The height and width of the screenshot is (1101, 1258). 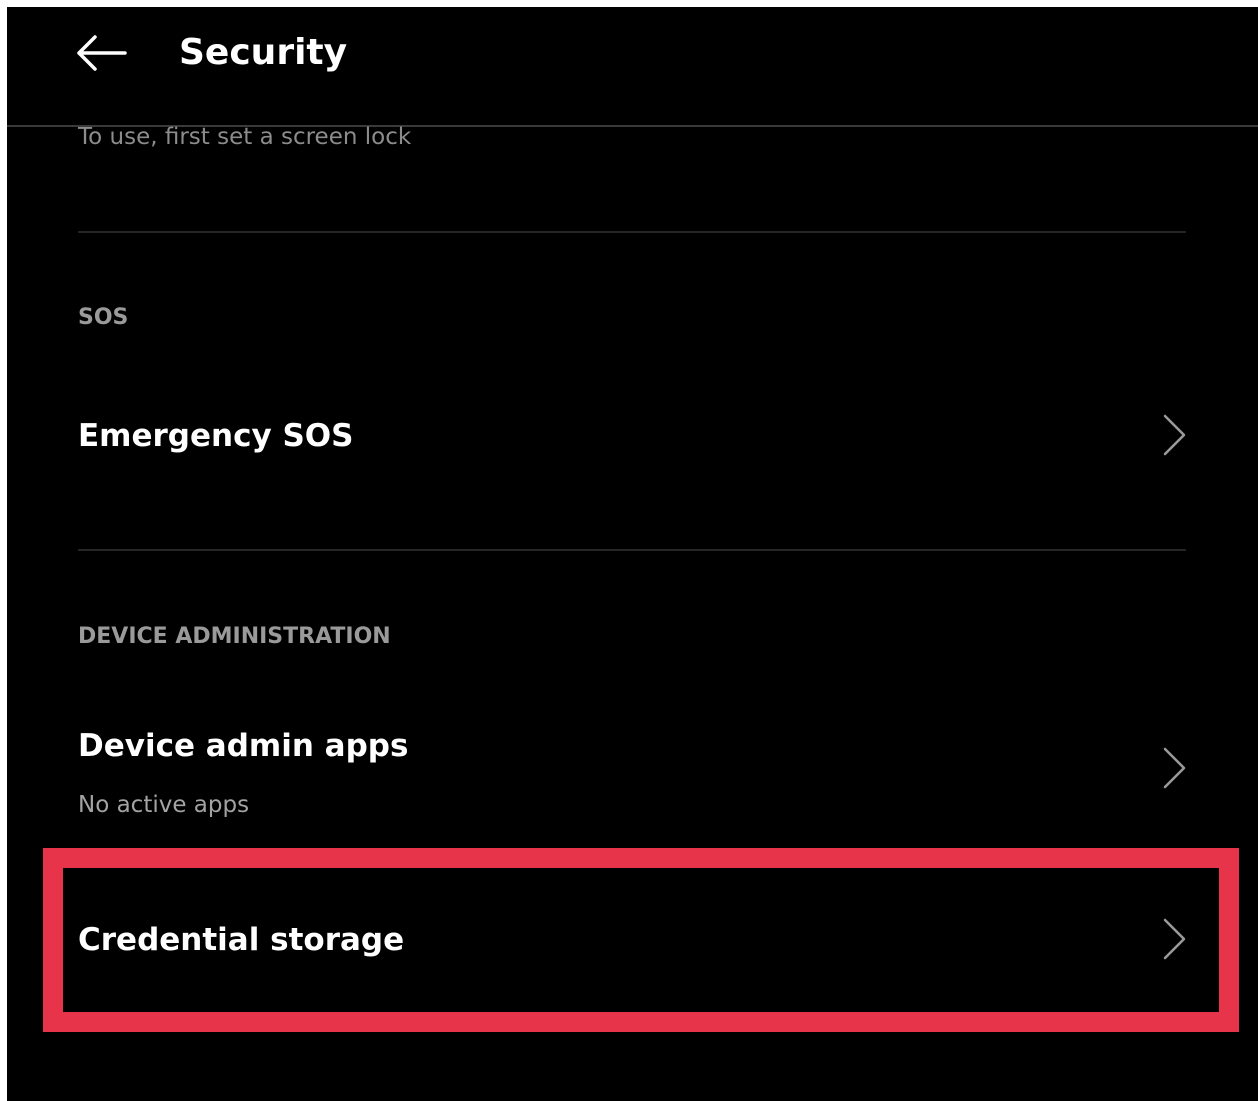 What do you see at coordinates (164, 805) in the screenshot?
I see `device-admin-apps-subtitle: No active apps` at bounding box center [164, 805].